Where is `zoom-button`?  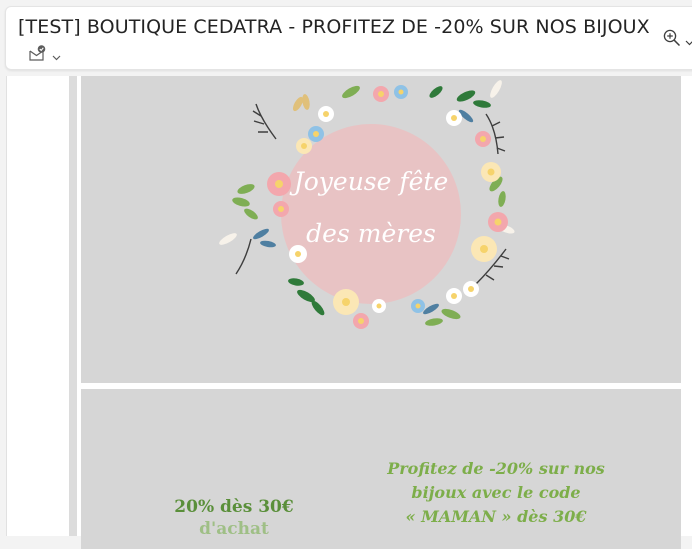
zoom-button is located at coordinates (677, 40).